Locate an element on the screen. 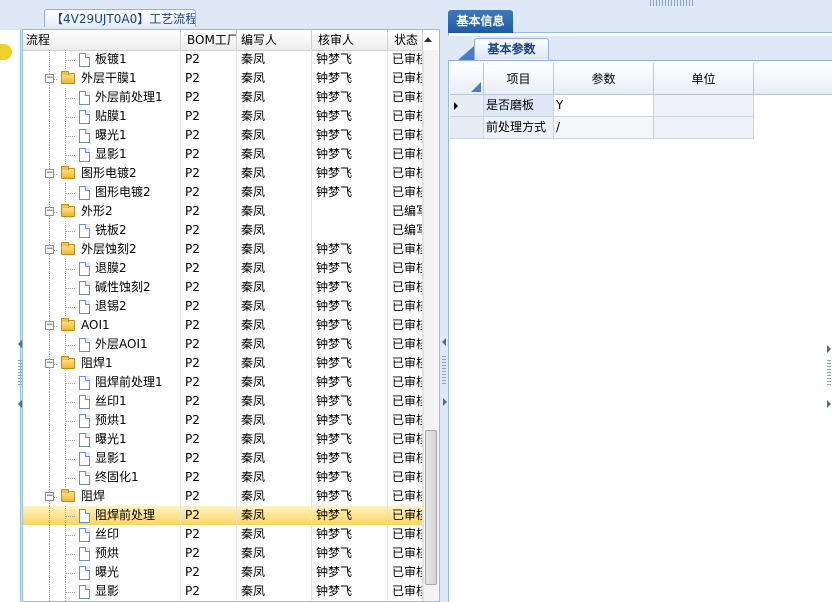 This screenshot has height=602, width=832. tree-folder-row: − 外层干膜1 P2秦凤钟梦飞已审核 is located at coordinates (223, 78).